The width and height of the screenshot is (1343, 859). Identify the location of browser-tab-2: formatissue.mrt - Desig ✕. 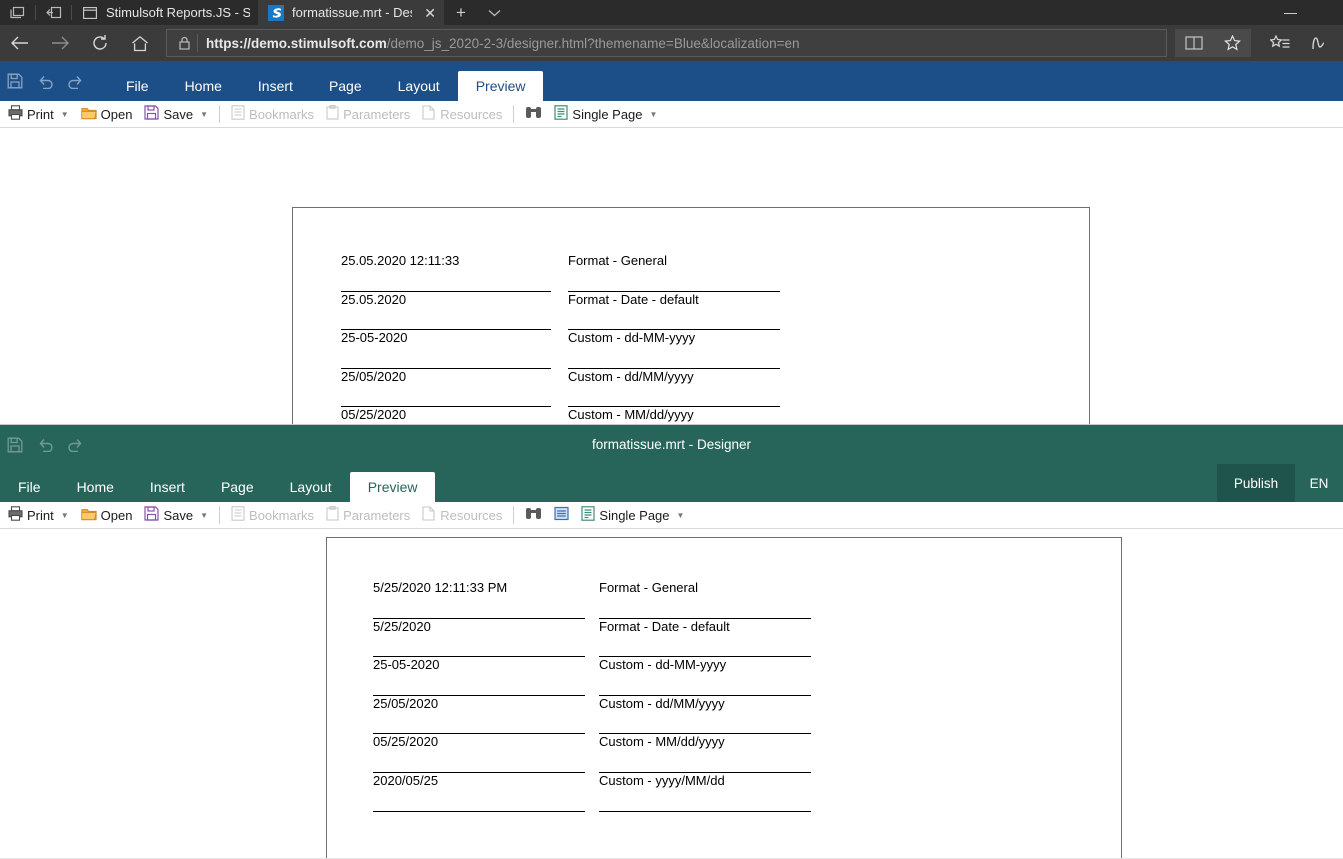
(351, 12).